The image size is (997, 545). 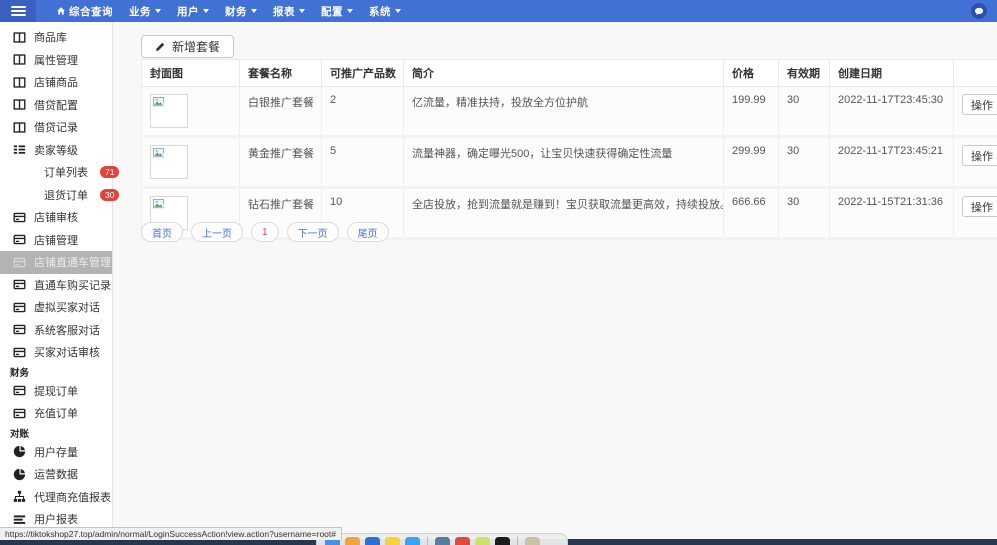 What do you see at coordinates (312, 232) in the screenshot?
I see `next-page-button: 下一页` at bounding box center [312, 232].